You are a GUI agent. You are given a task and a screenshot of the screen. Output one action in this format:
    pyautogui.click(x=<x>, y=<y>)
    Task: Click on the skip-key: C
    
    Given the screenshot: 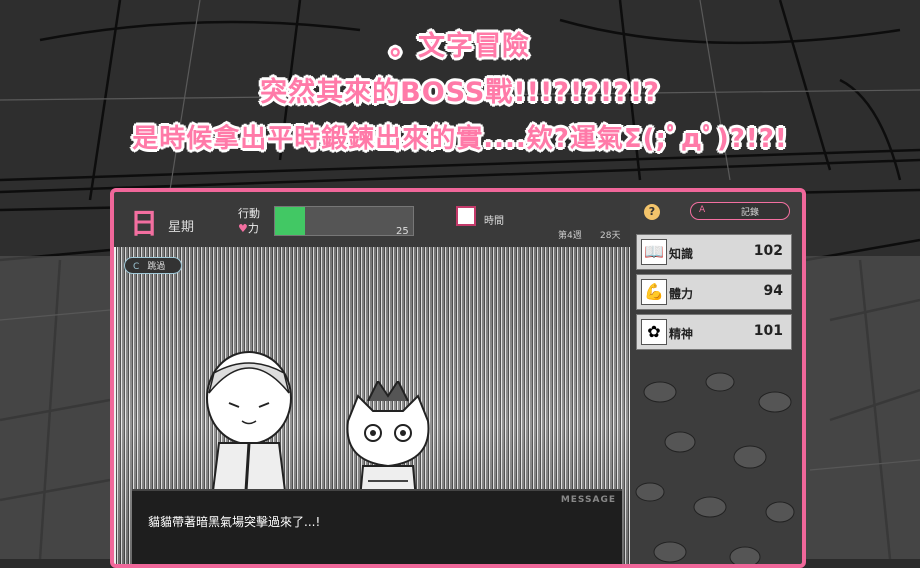 What is the action you would take?
    pyautogui.click(x=136, y=267)
    